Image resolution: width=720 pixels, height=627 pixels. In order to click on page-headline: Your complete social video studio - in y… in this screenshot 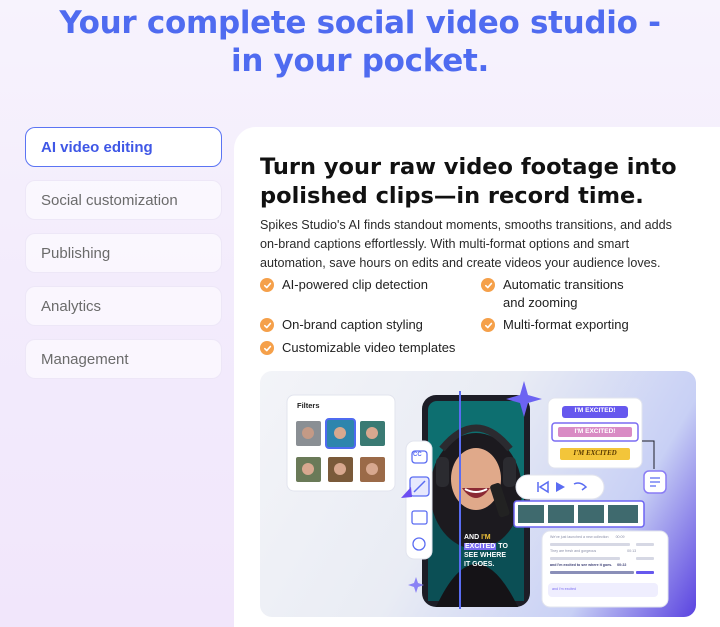, I will do `click(360, 42)`.